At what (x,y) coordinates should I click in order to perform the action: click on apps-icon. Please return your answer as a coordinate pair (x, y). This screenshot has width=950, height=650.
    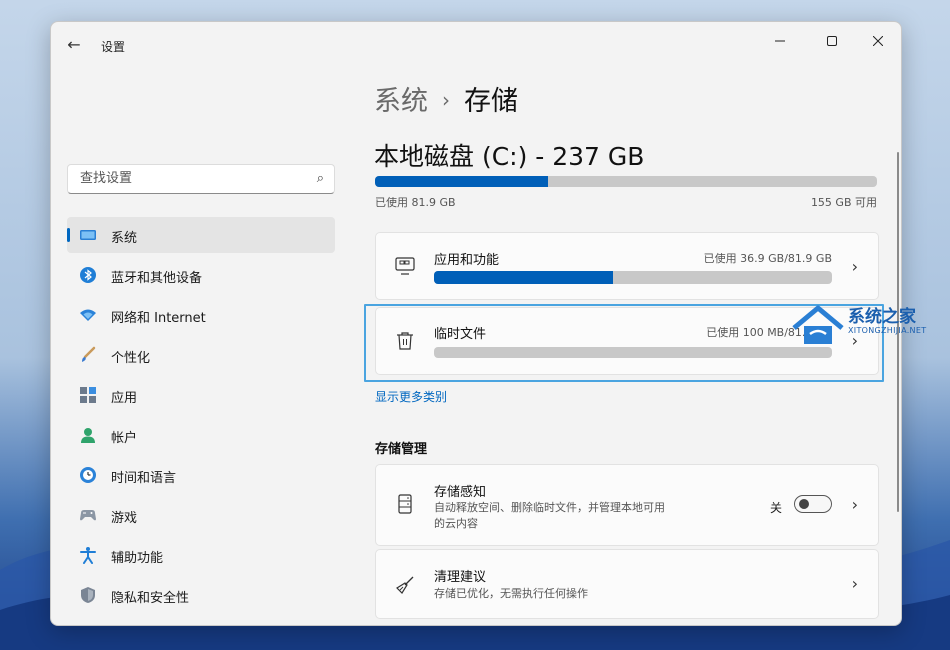
    Looking at the image, I should click on (88, 395).